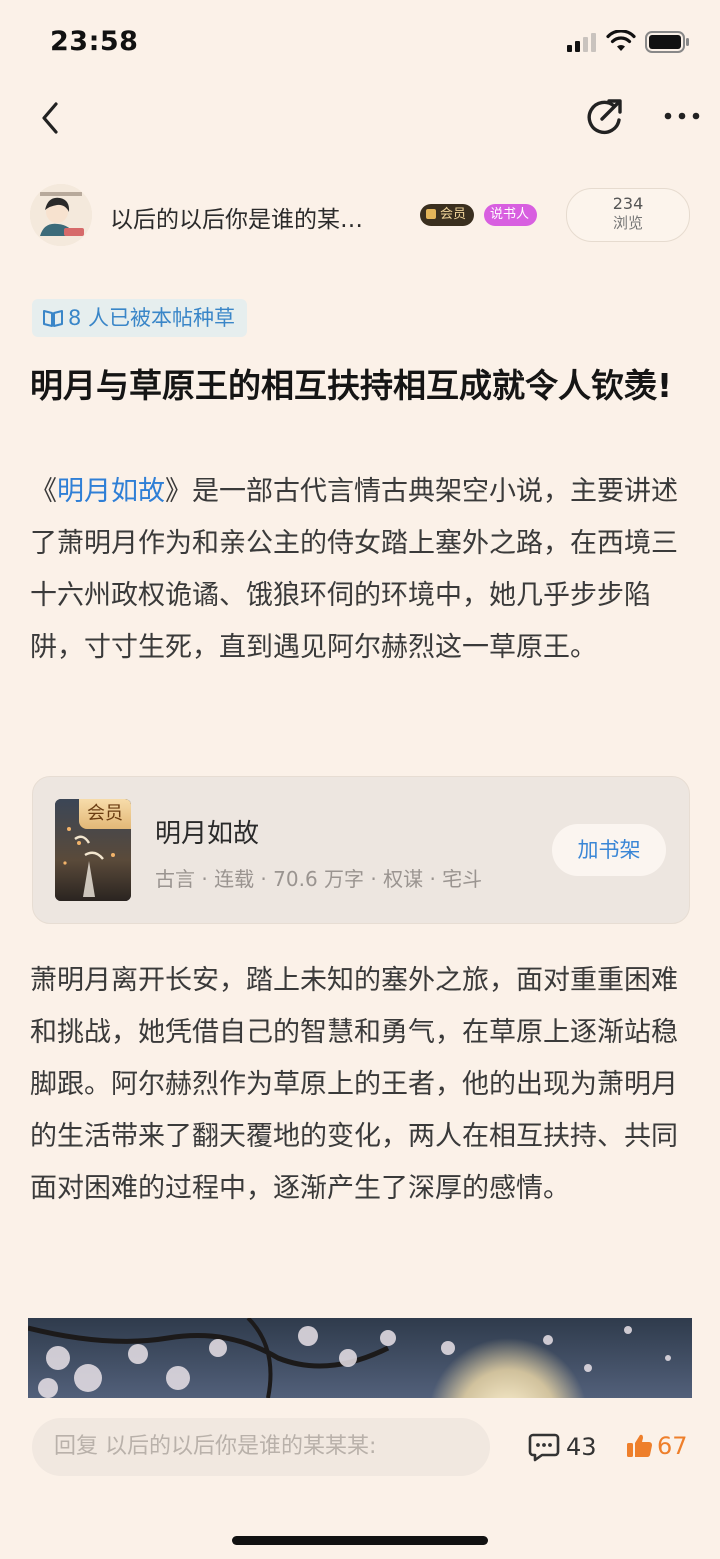 The width and height of the screenshot is (720, 1559). Describe the element at coordinates (360, 1358) in the screenshot. I see `post-image` at that location.